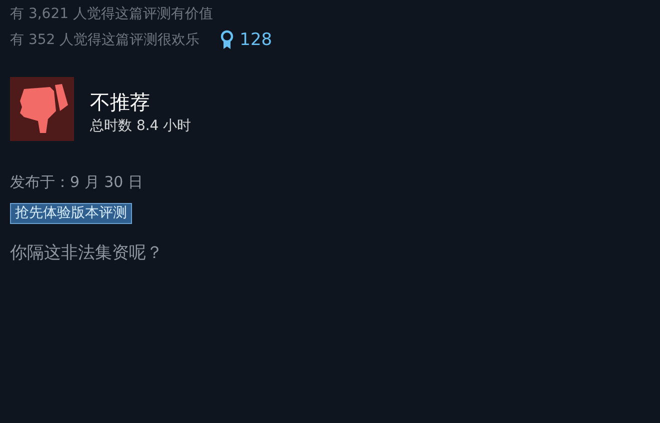 The image size is (660, 423). I want to click on award-count: 128, so click(256, 40).